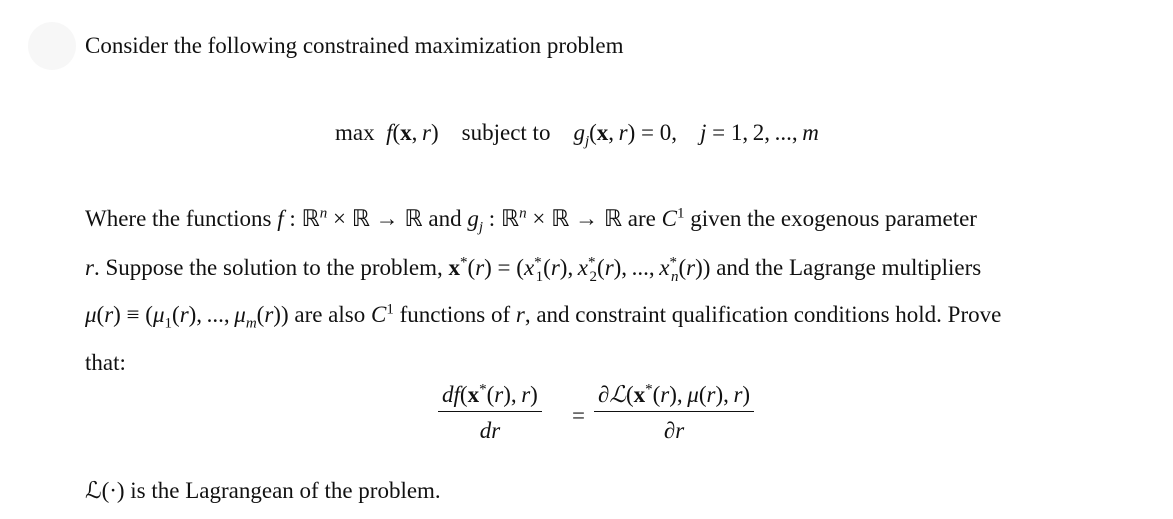  What do you see at coordinates (674, 397) in the screenshot?
I see `rhs-numerator: ∂ℒ(x*(r), μ(r), r)` at bounding box center [674, 397].